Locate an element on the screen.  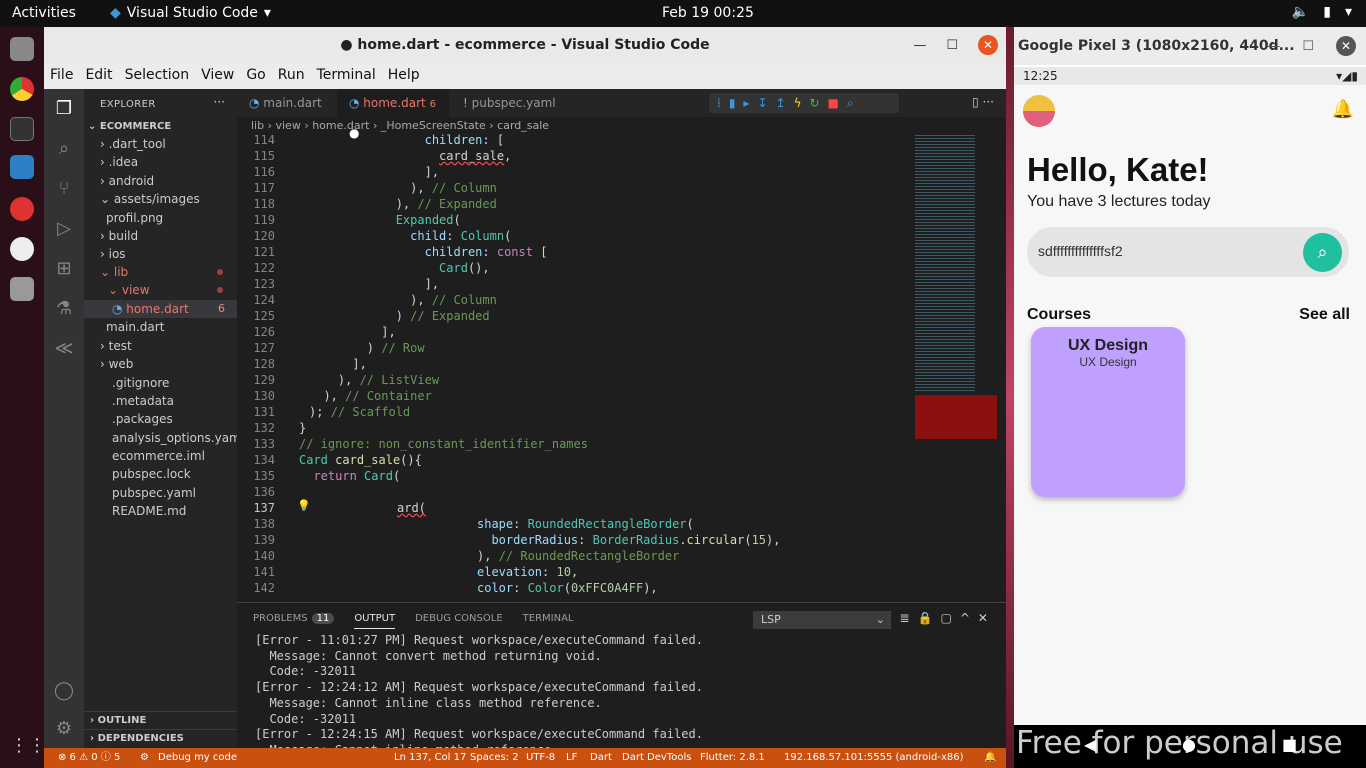
extensions-icon: ⊞ is located at coordinates (64, 269).